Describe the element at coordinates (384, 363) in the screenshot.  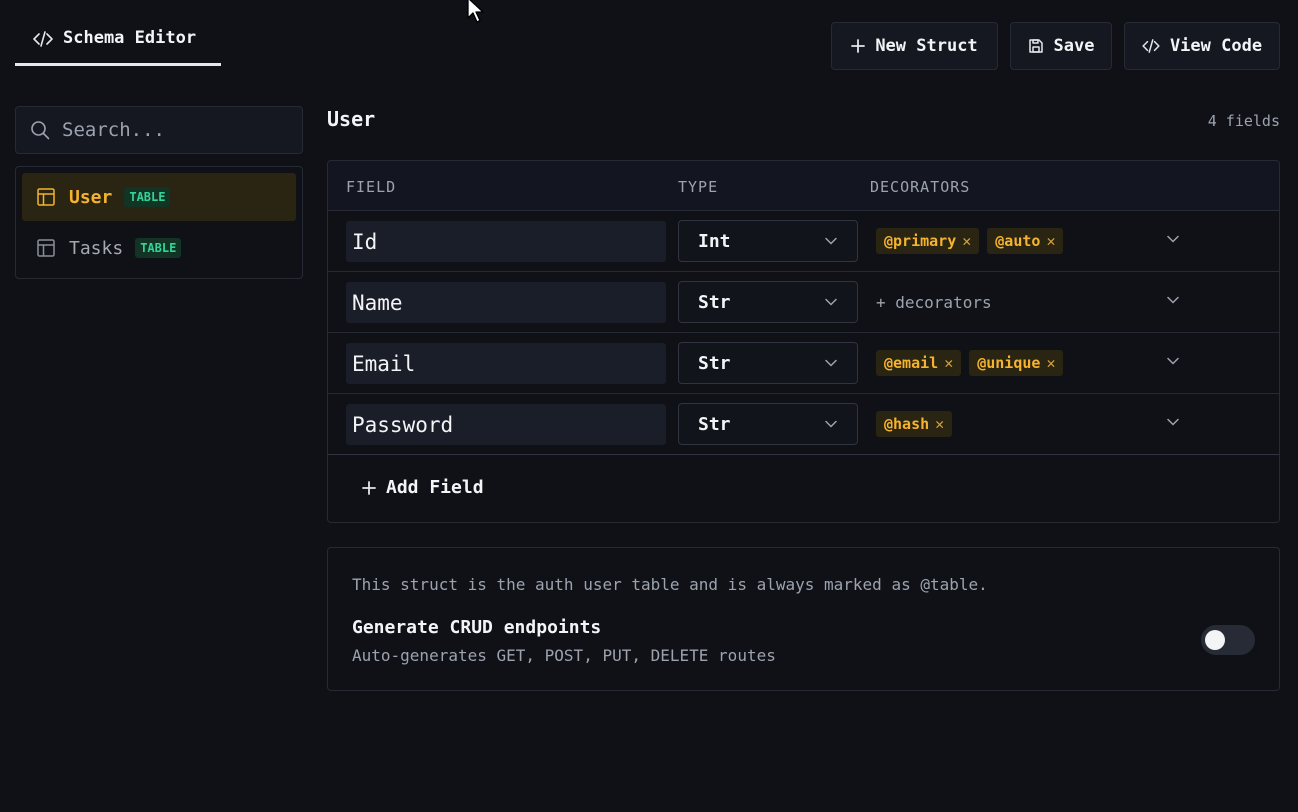
I see `field-name-text: Email` at that location.